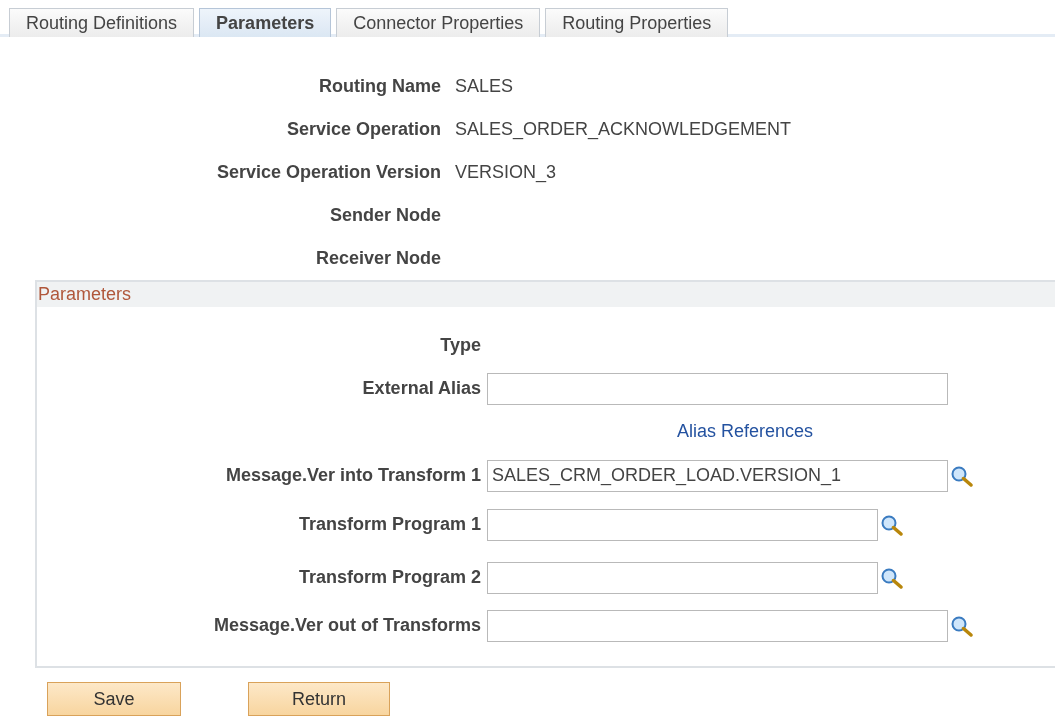 This screenshot has width=1055, height=717. I want to click on field-label: Transform Program 2, so click(389, 577).